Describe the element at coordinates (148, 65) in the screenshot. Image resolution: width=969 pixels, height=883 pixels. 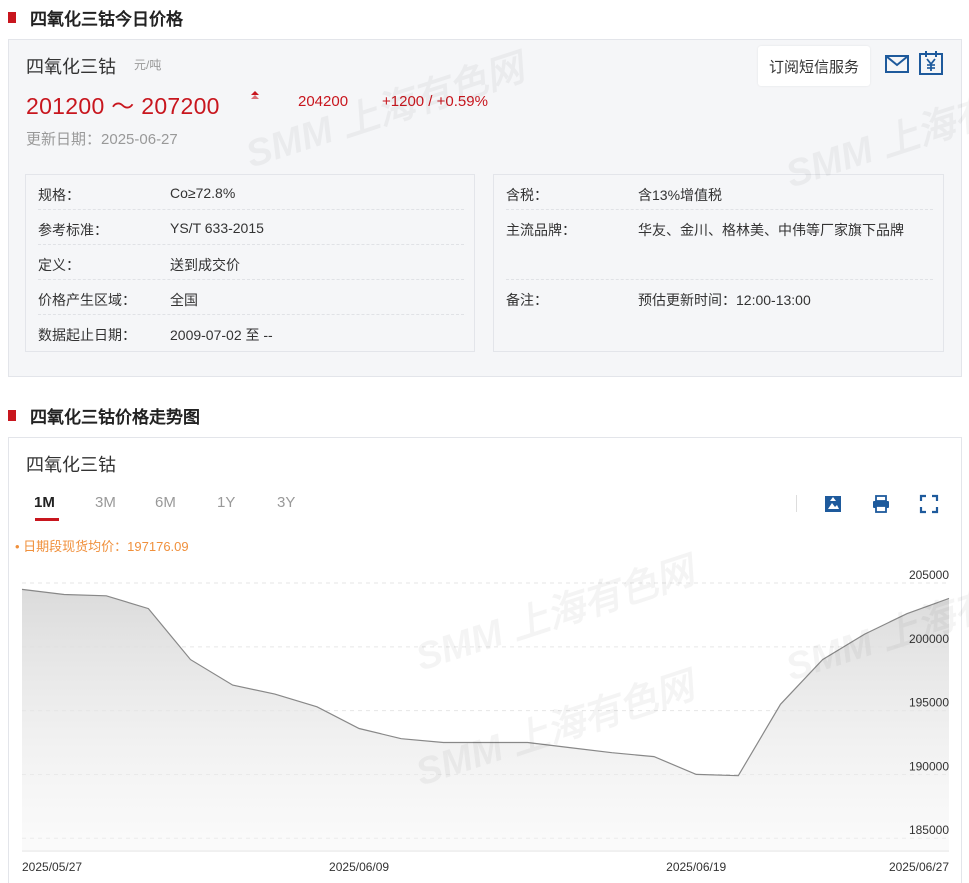
I see `price-unit: 元/吨` at that location.